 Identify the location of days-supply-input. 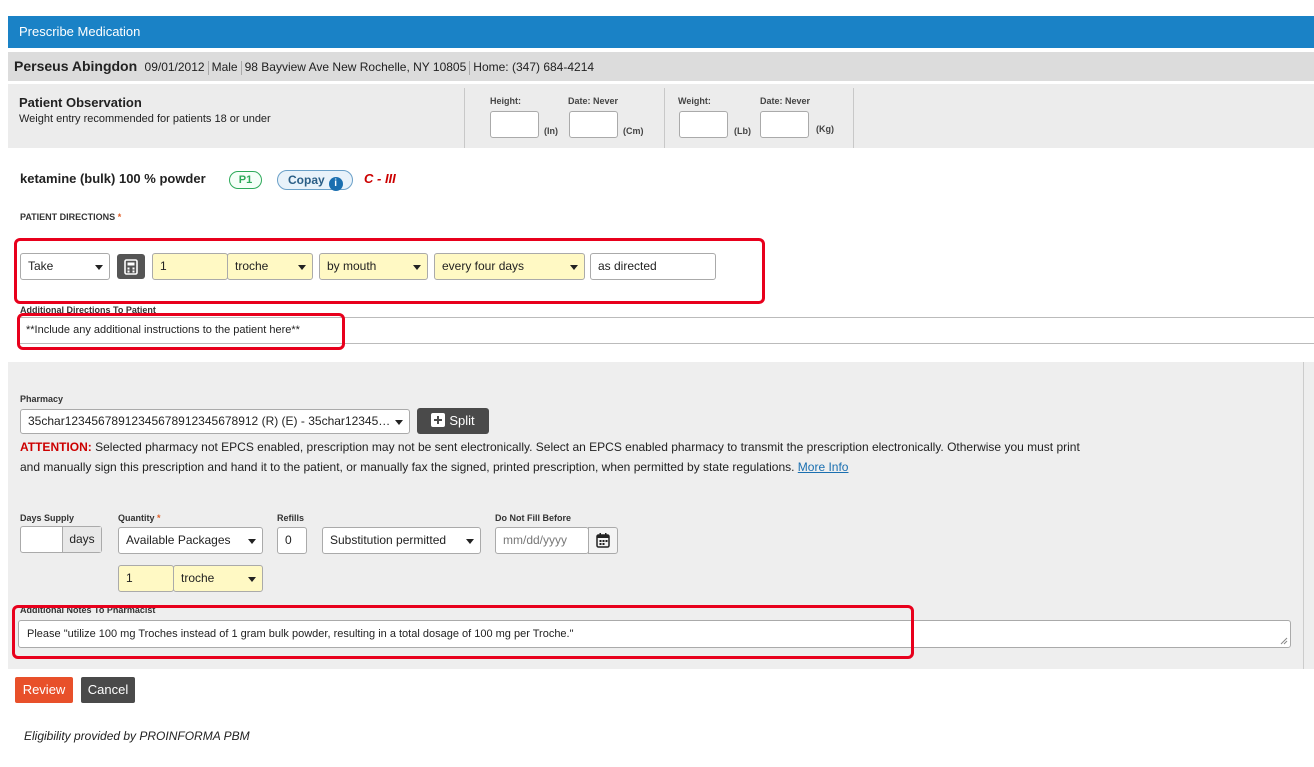
(42, 539).